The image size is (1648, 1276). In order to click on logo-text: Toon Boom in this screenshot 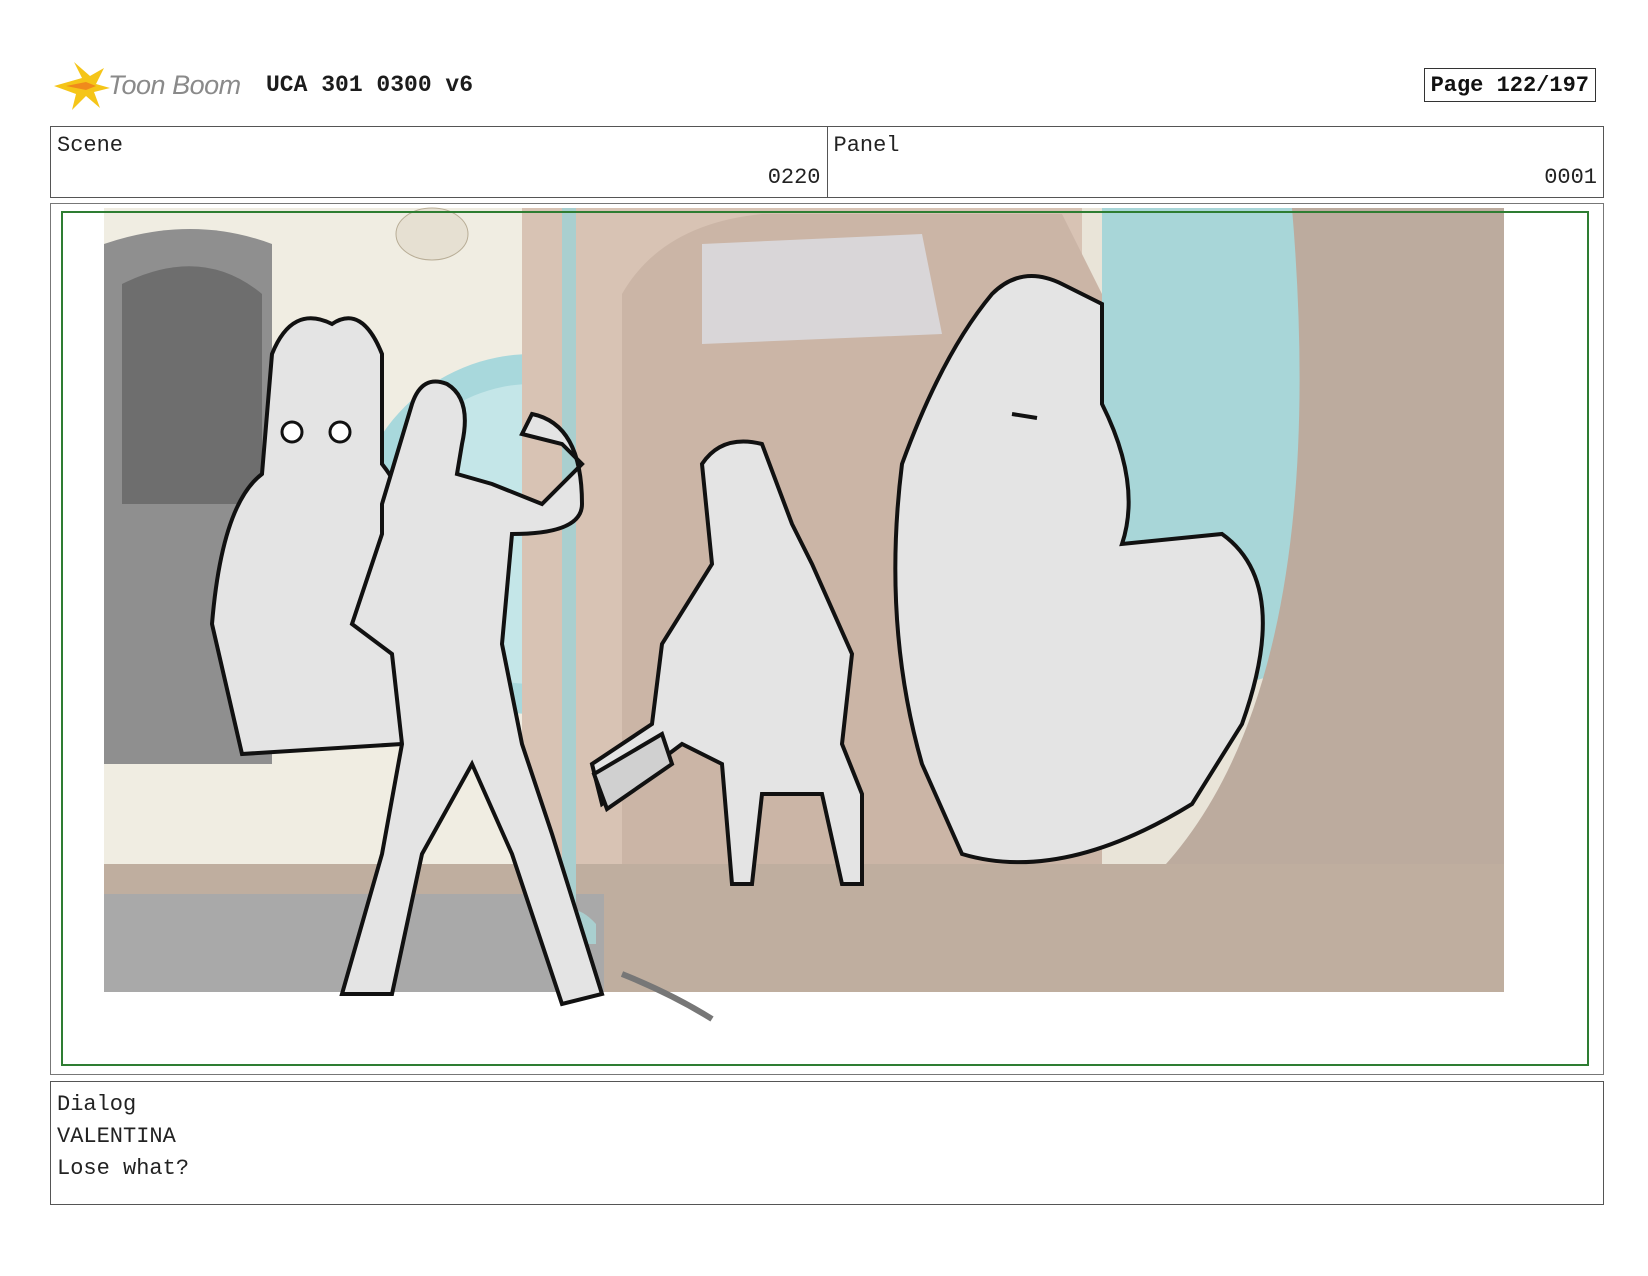, I will do `click(174, 85)`.